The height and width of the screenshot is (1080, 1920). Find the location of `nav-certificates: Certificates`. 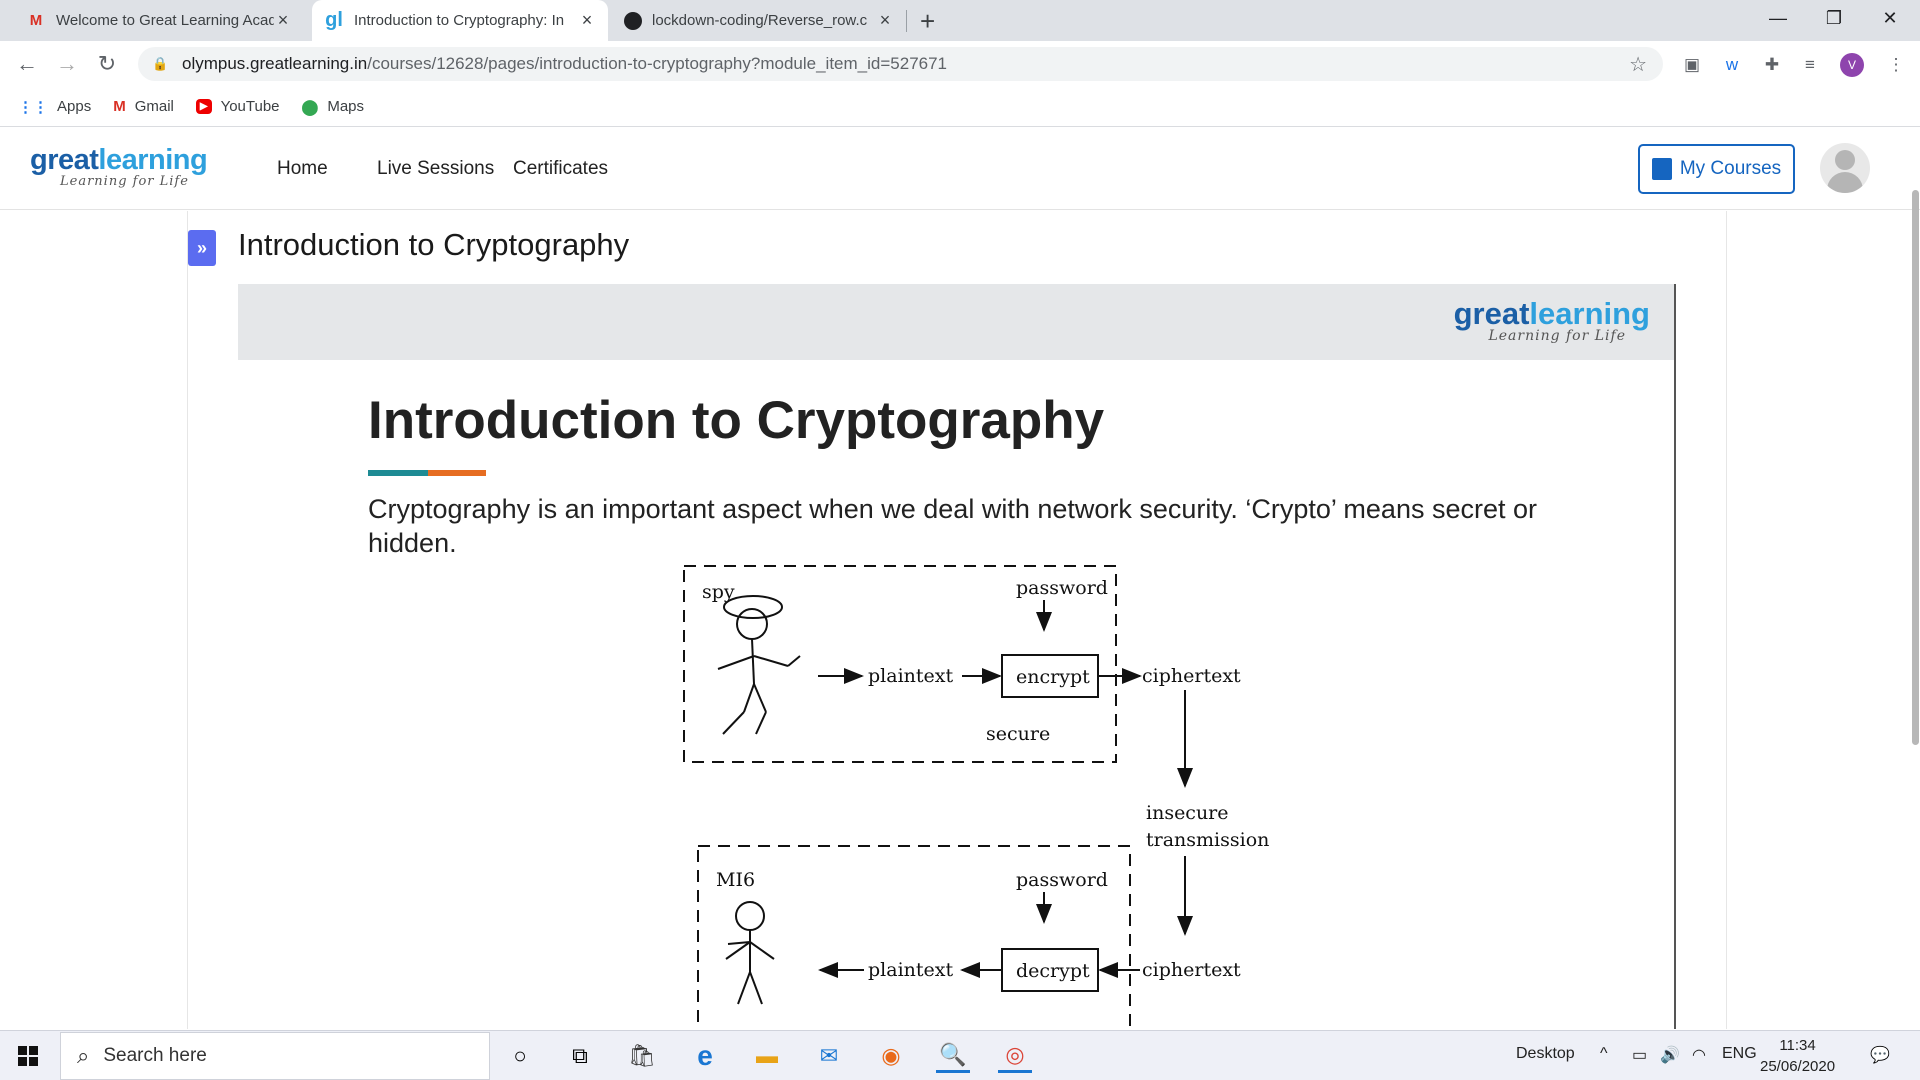

nav-certificates: Certificates is located at coordinates (560, 169).